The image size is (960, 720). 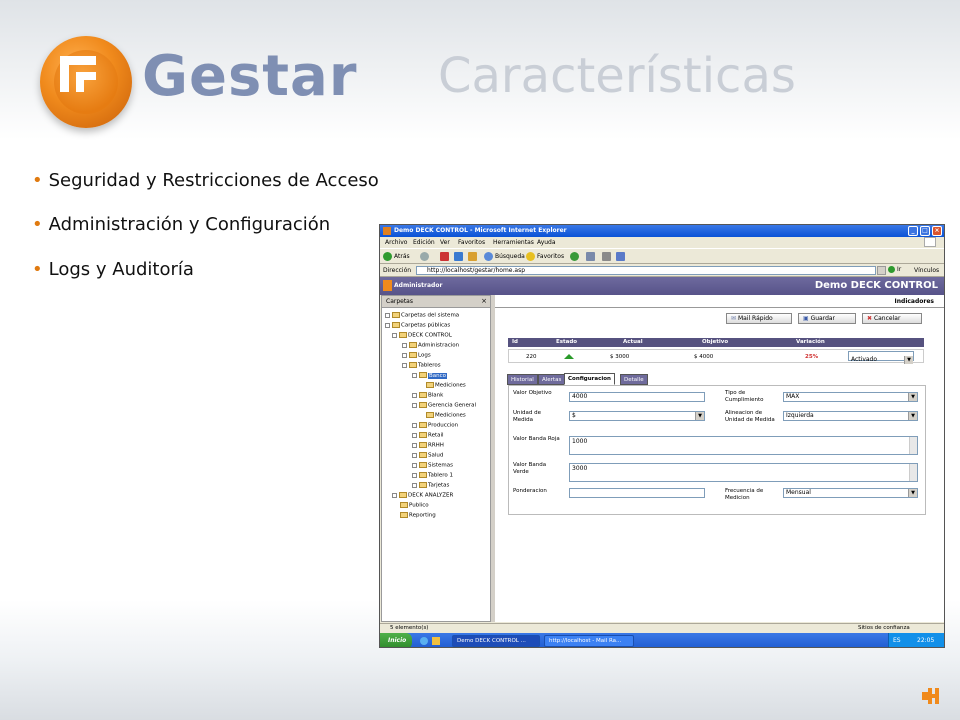 I want to click on banda-roja-label: Valor Banda Roja, so click(x=536, y=439).